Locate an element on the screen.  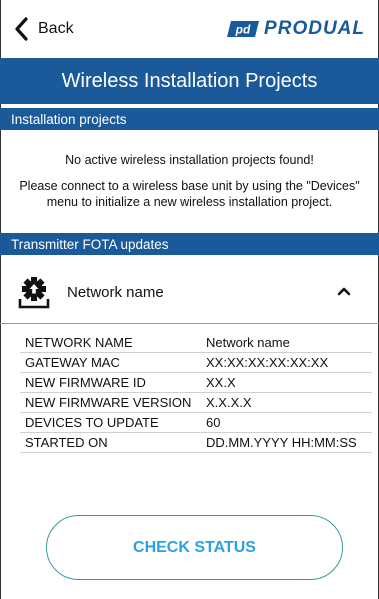
installation-projects-header: Installation projects is located at coordinates (189, 119).